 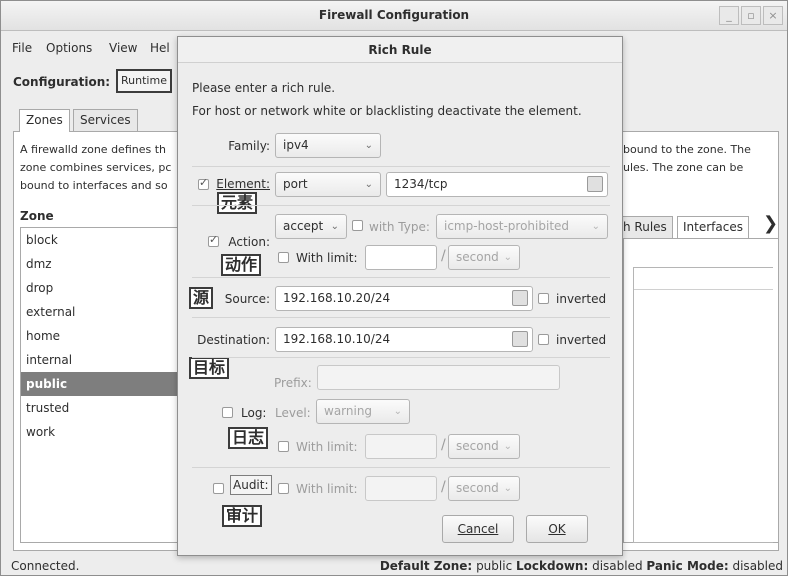 What do you see at coordinates (687, 566) in the screenshot?
I see `panic-mode-label: Panic Mode:` at bounding box center [687, 566].